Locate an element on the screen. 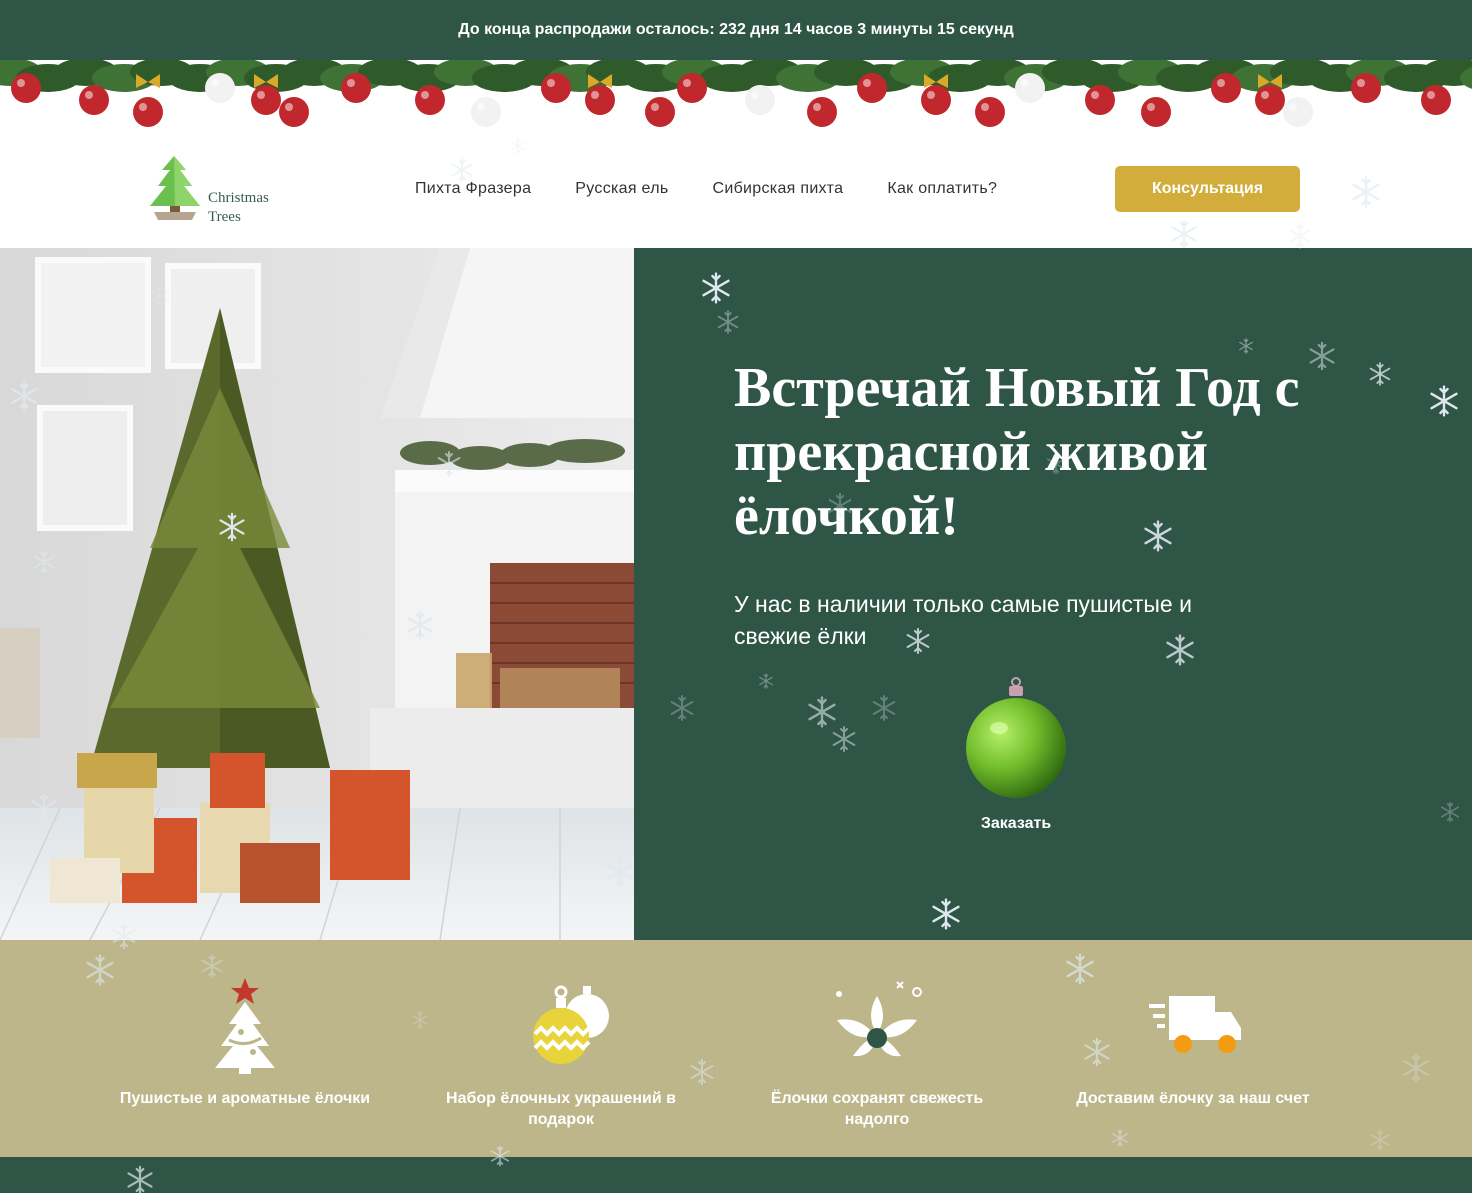 The height and width of the screenshot is (1193, 1472). feature-label: Ёлочки сохранят свежесть надолго is located at coordinates (877, 1109).